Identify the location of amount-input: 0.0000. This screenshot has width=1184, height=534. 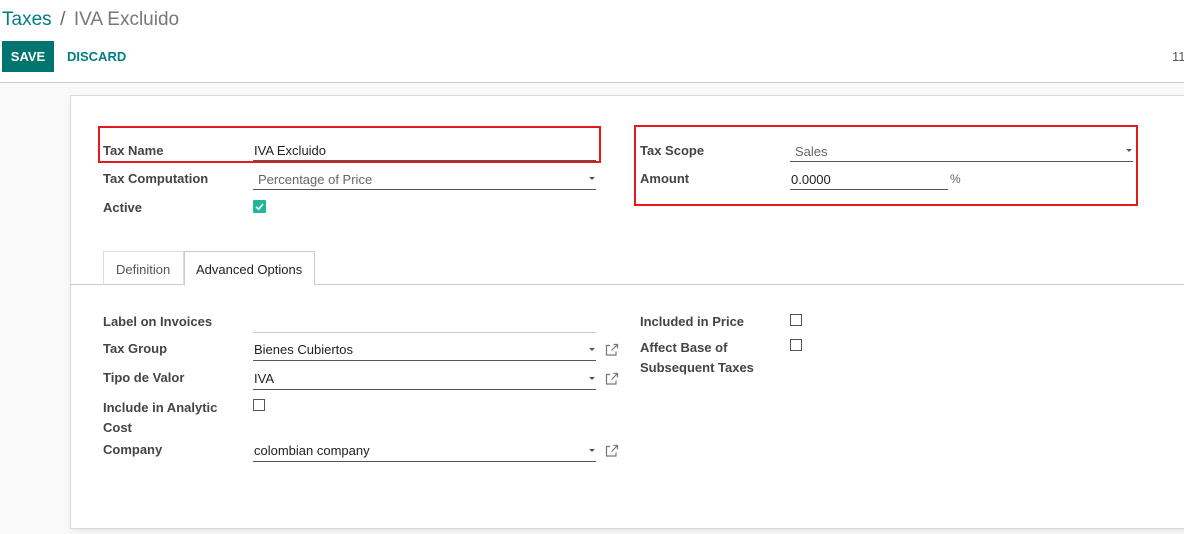
(869, 179).